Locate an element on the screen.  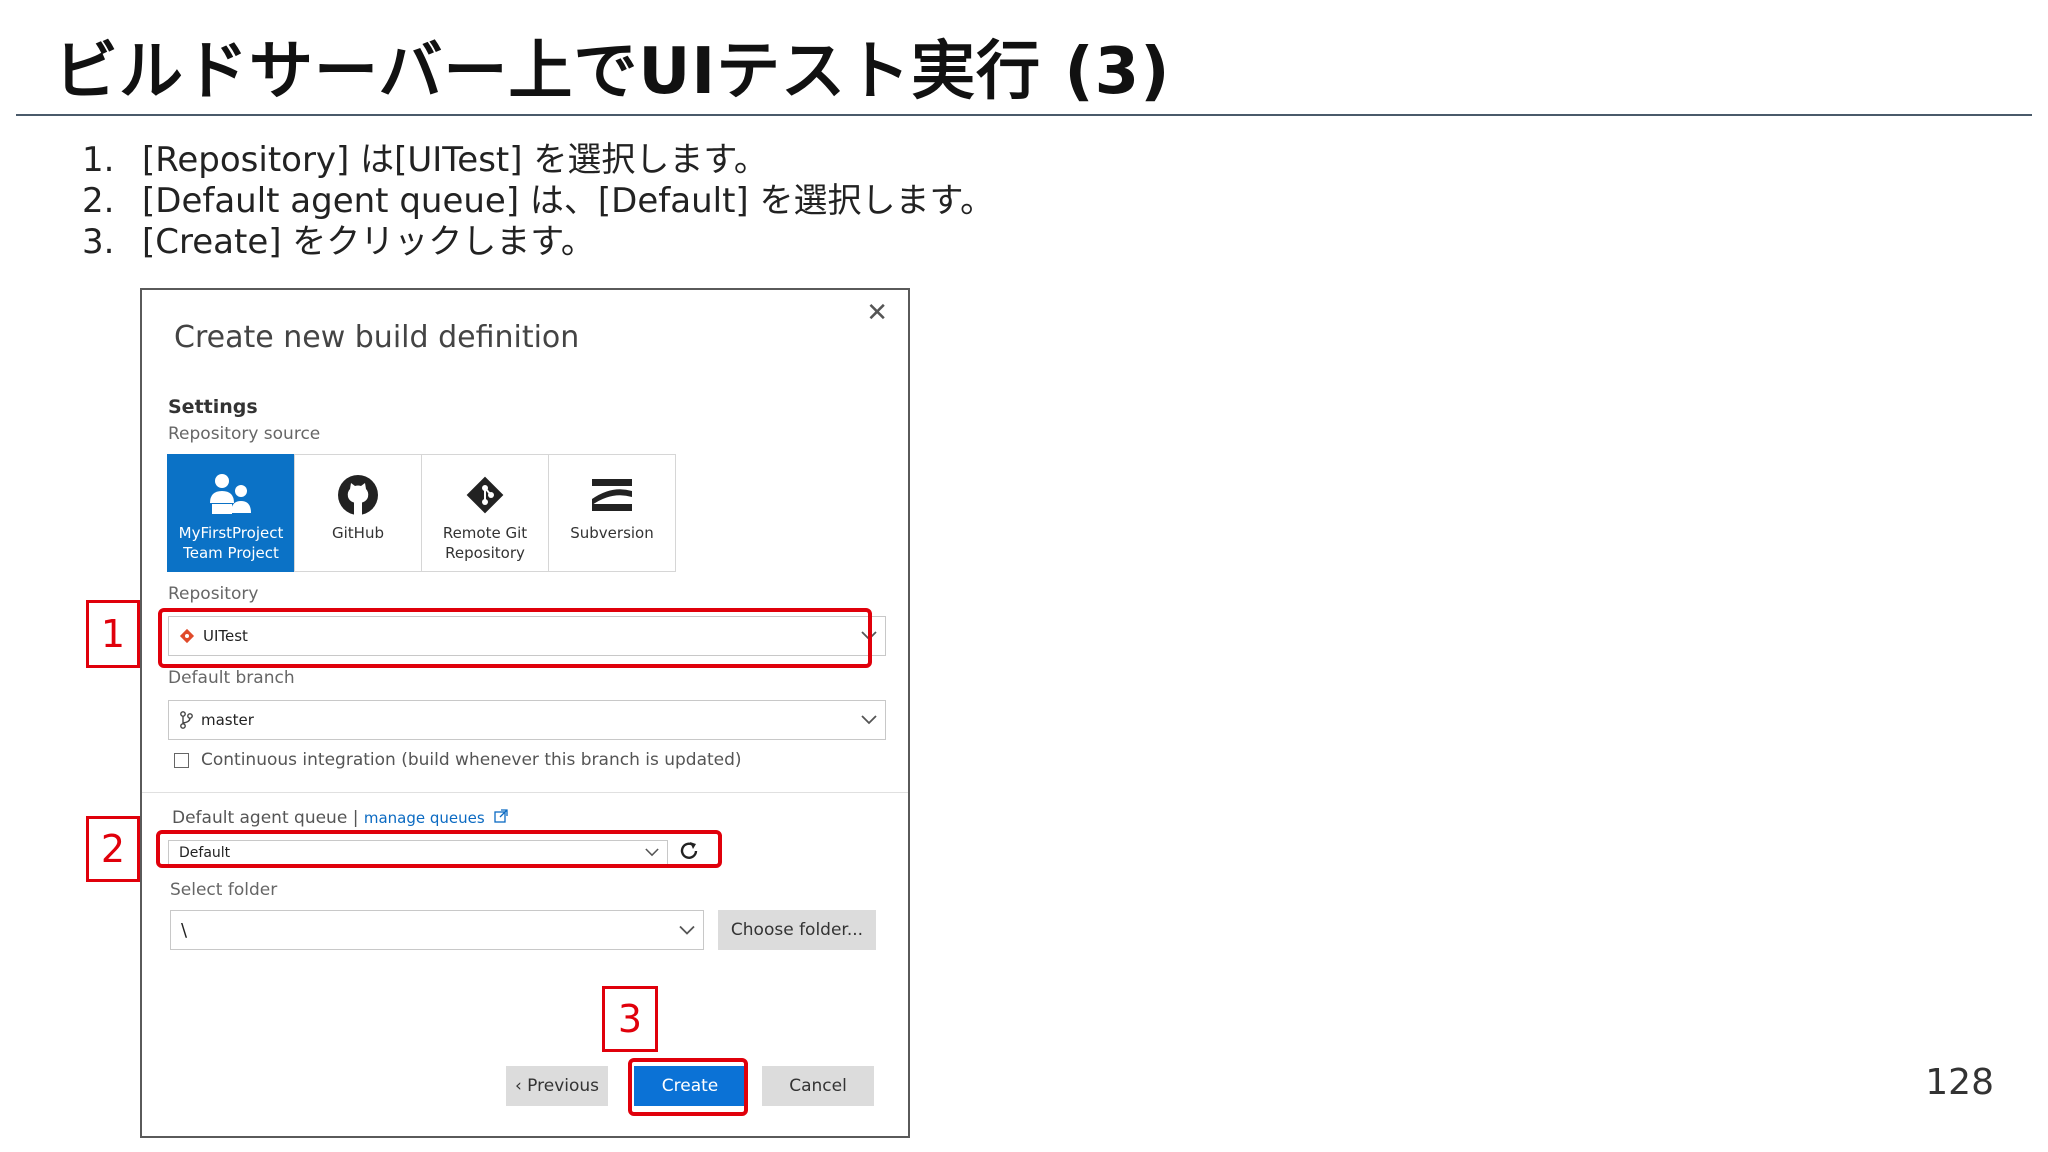
tile-label: Subversion is located at coordinates (612, 533).